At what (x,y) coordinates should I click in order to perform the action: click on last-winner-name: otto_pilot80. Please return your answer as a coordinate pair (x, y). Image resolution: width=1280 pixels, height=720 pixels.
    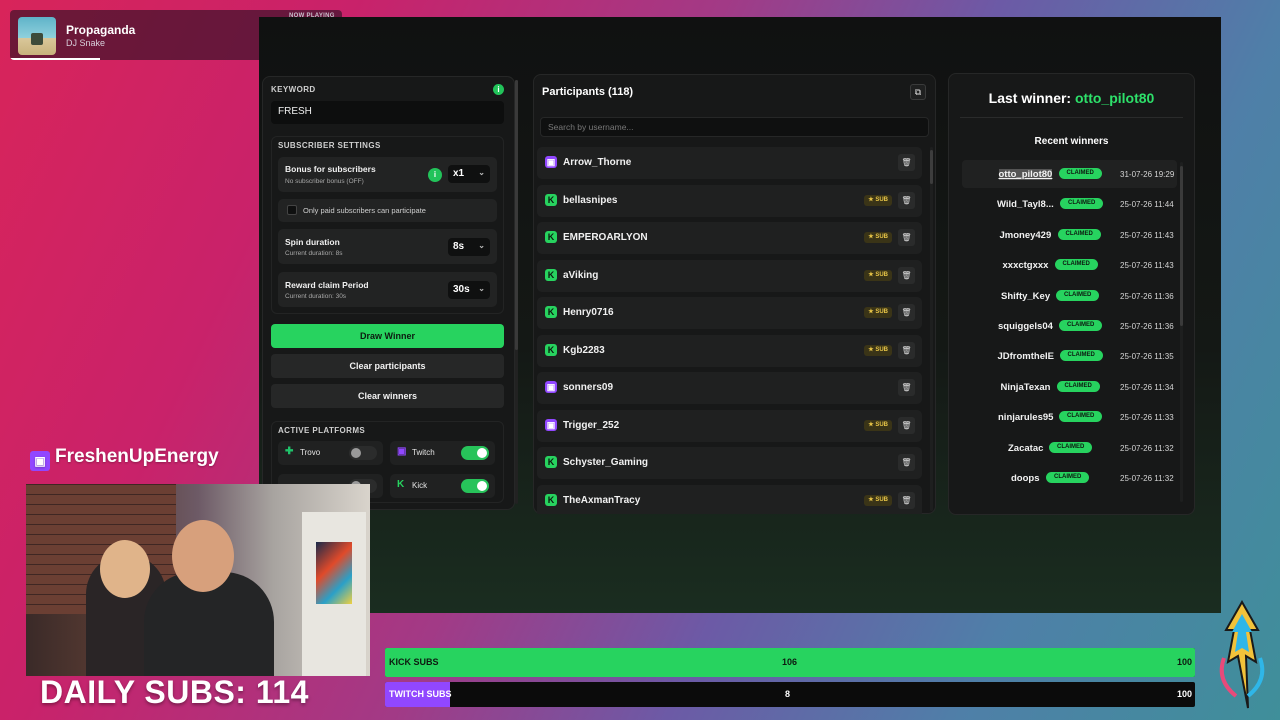
    Looking at the image, I should click on (1115, 98).